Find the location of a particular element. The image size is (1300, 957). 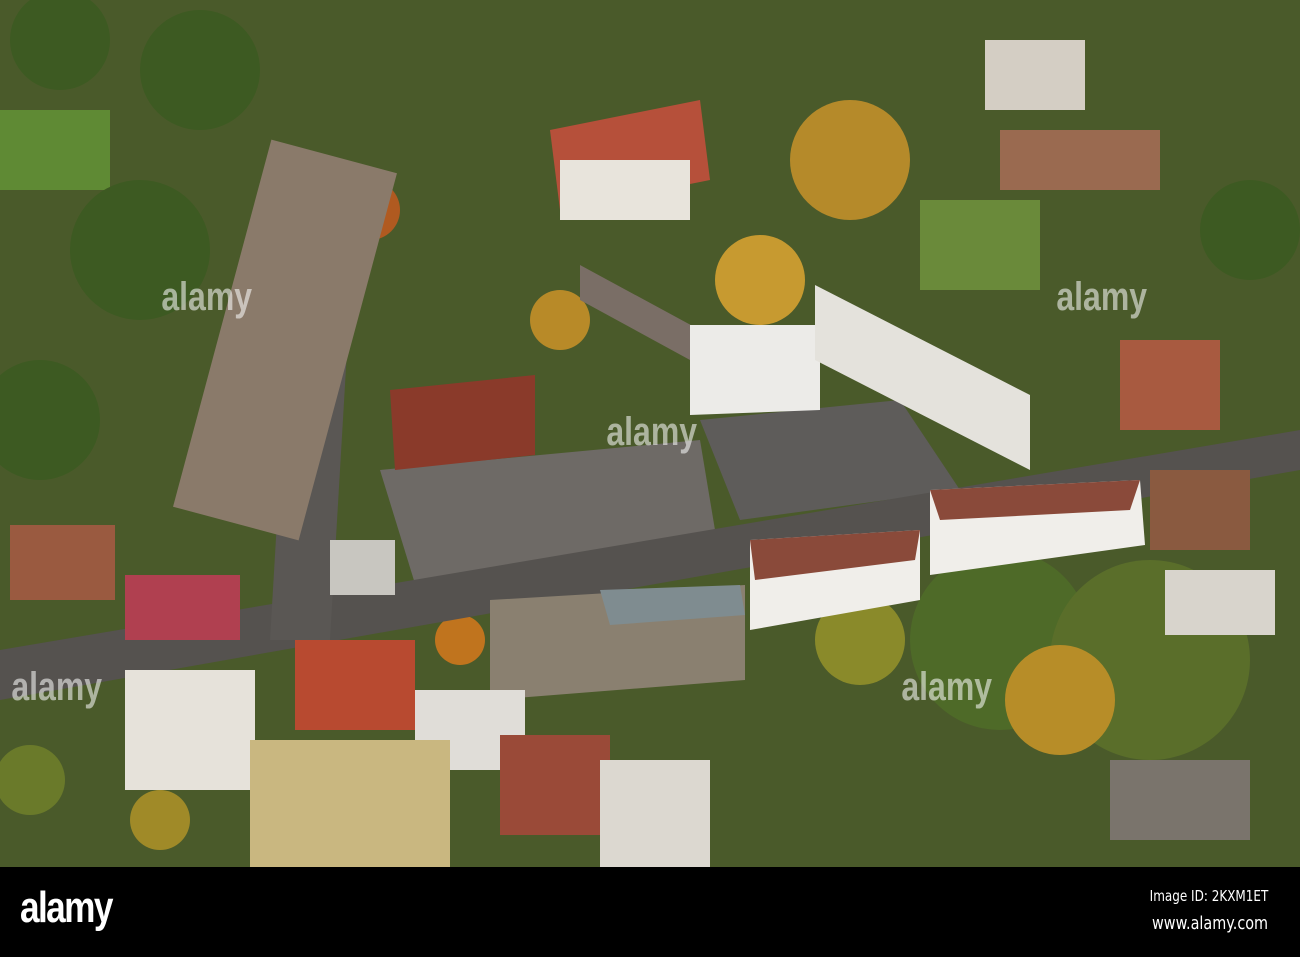

footer-bar: alamy Image ID: 2KXM1ET www.alamy.com is located at coordinates (650, 912).